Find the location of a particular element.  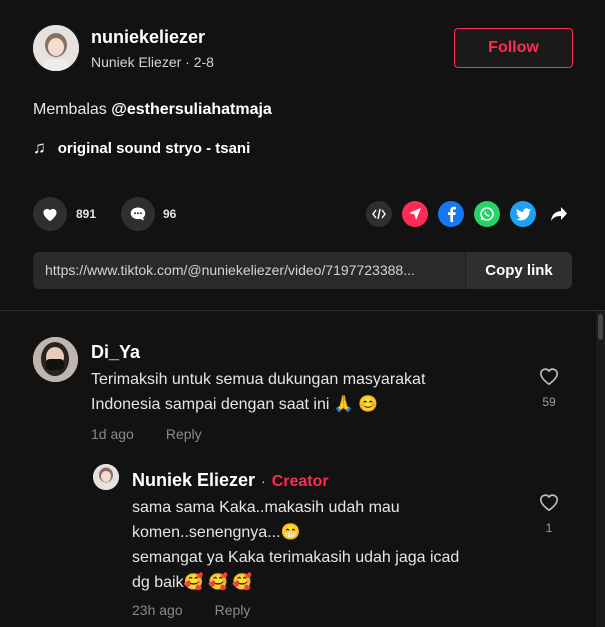

comment-like-count: 59 is located at coordinates (549, 402).